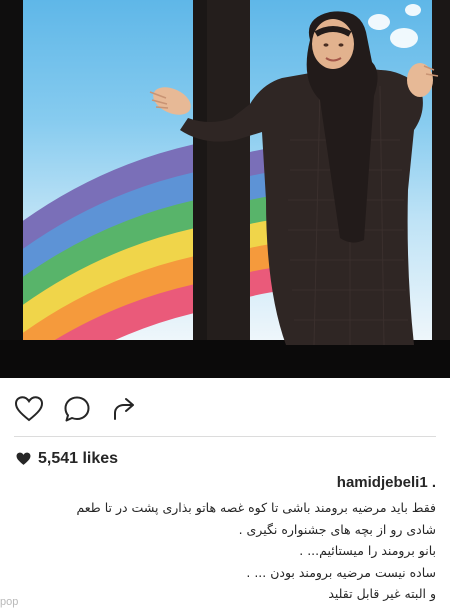  Describe the element at coordinates (225, 436) in the screenshot. I see `actions-divider` at that location.